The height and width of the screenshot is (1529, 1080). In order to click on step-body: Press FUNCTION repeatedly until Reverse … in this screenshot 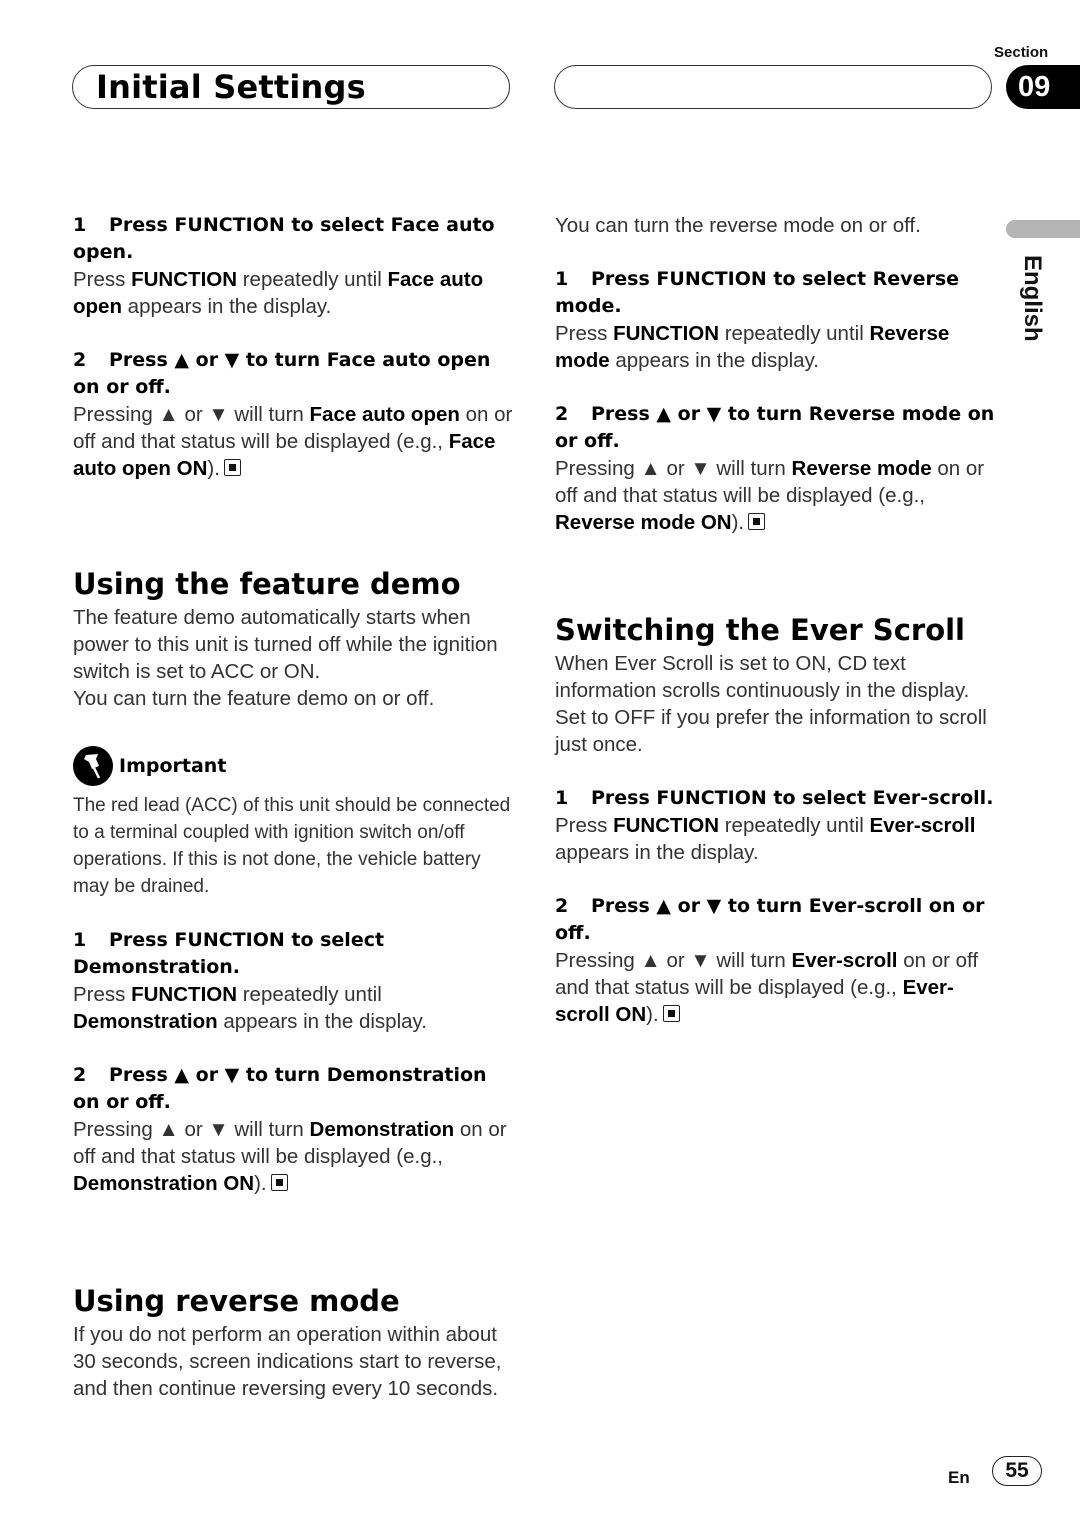, I will do `click(775, 347)`.